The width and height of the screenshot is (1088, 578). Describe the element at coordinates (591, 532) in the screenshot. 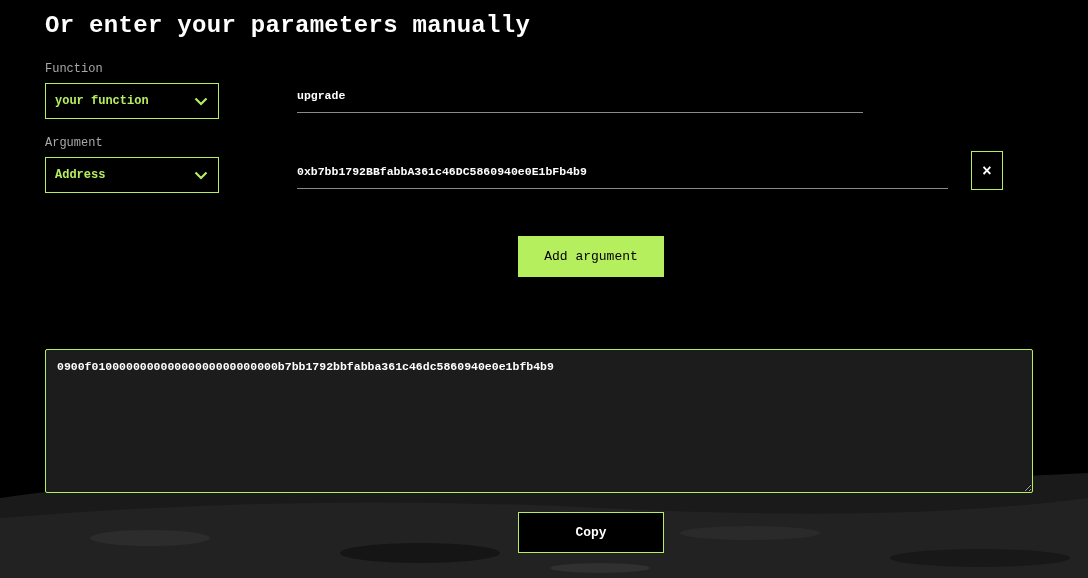

I see `copy-button: Copy` at that location.